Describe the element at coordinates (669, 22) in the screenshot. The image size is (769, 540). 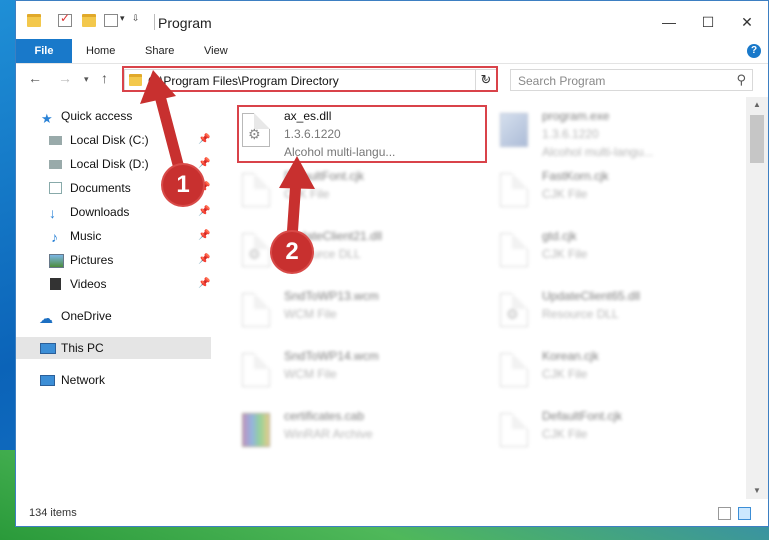
I see `minimize-button: —` at that location.